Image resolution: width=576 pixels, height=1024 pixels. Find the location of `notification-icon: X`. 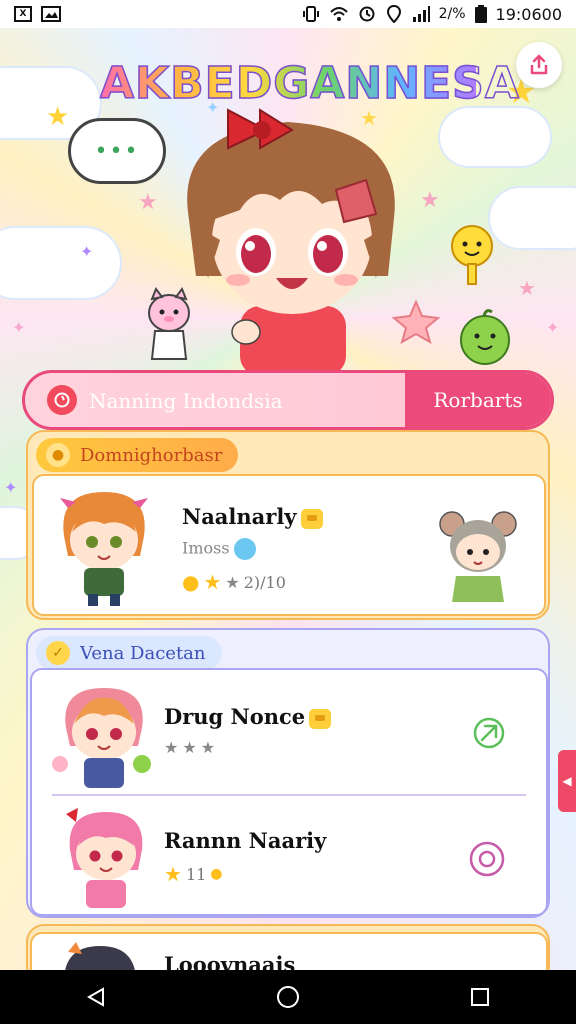

notification-icon: X is located at coordinates (23, 14).